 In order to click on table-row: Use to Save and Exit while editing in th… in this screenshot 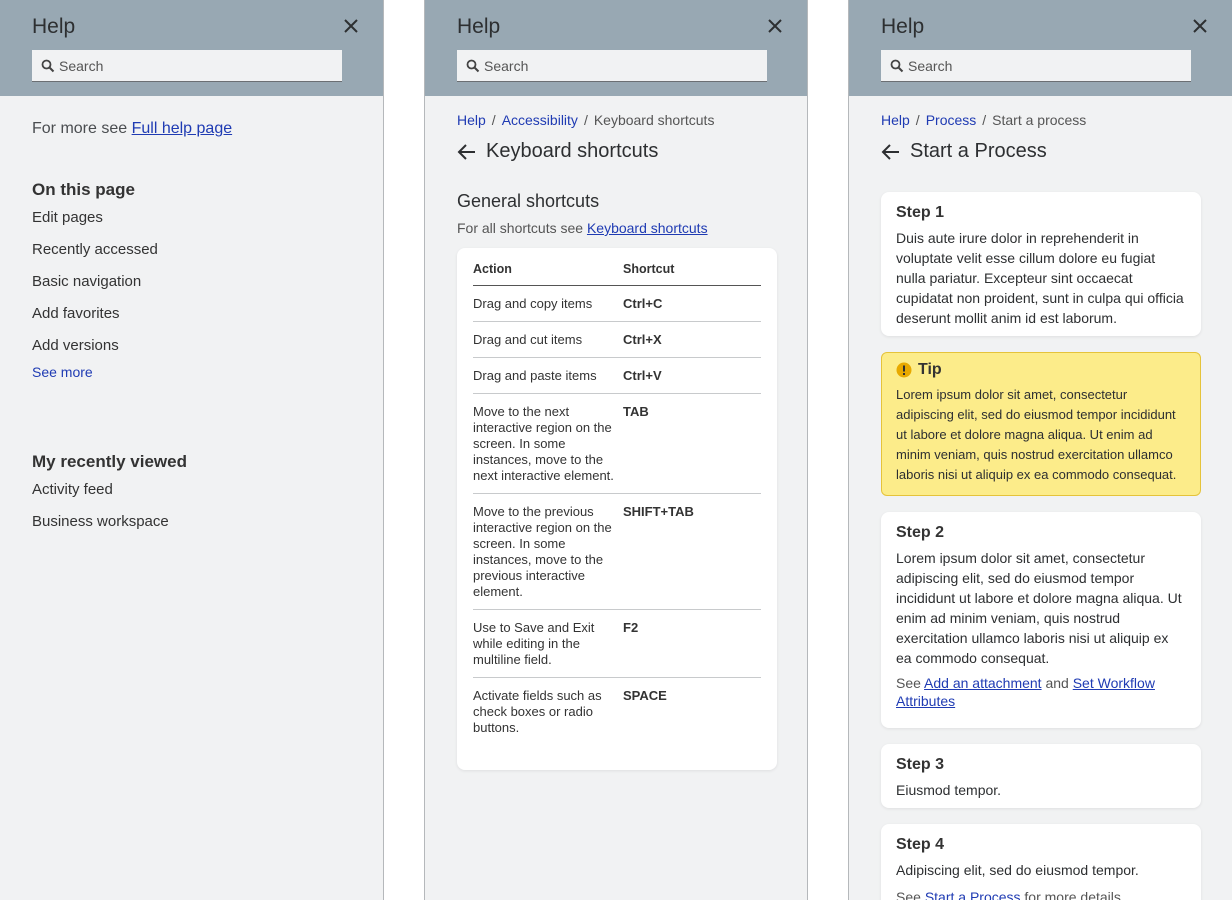, I will do `click(617, 643)`.